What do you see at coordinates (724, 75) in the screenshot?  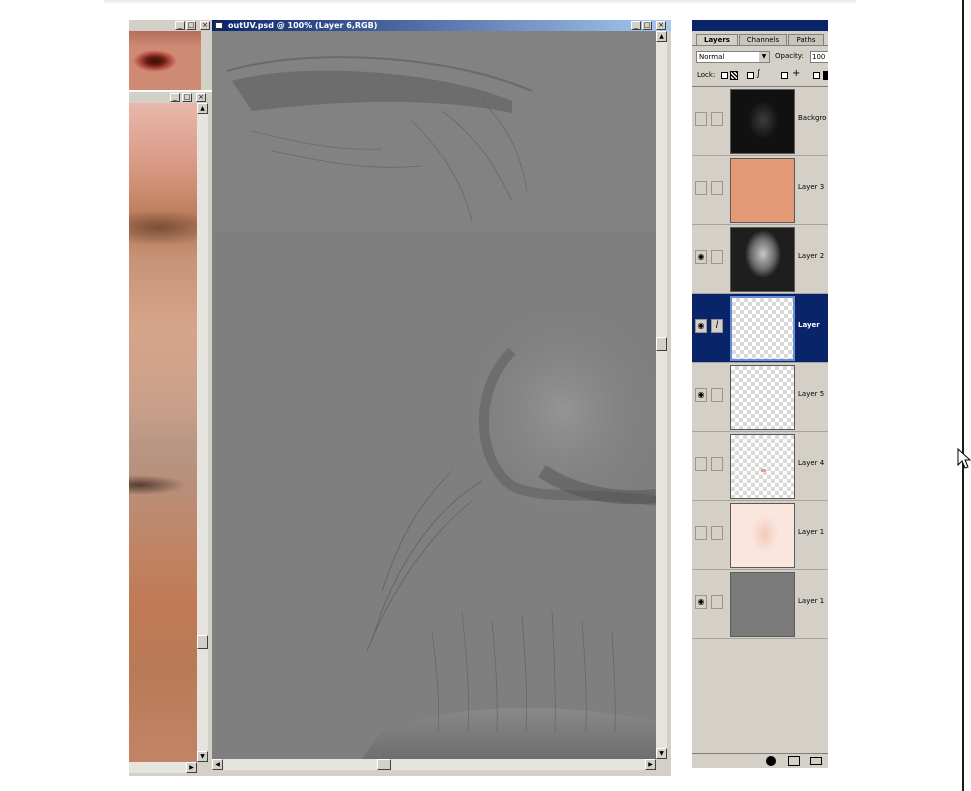 I see `lock-transparency-checkbox` at bounding box center [724, 75].